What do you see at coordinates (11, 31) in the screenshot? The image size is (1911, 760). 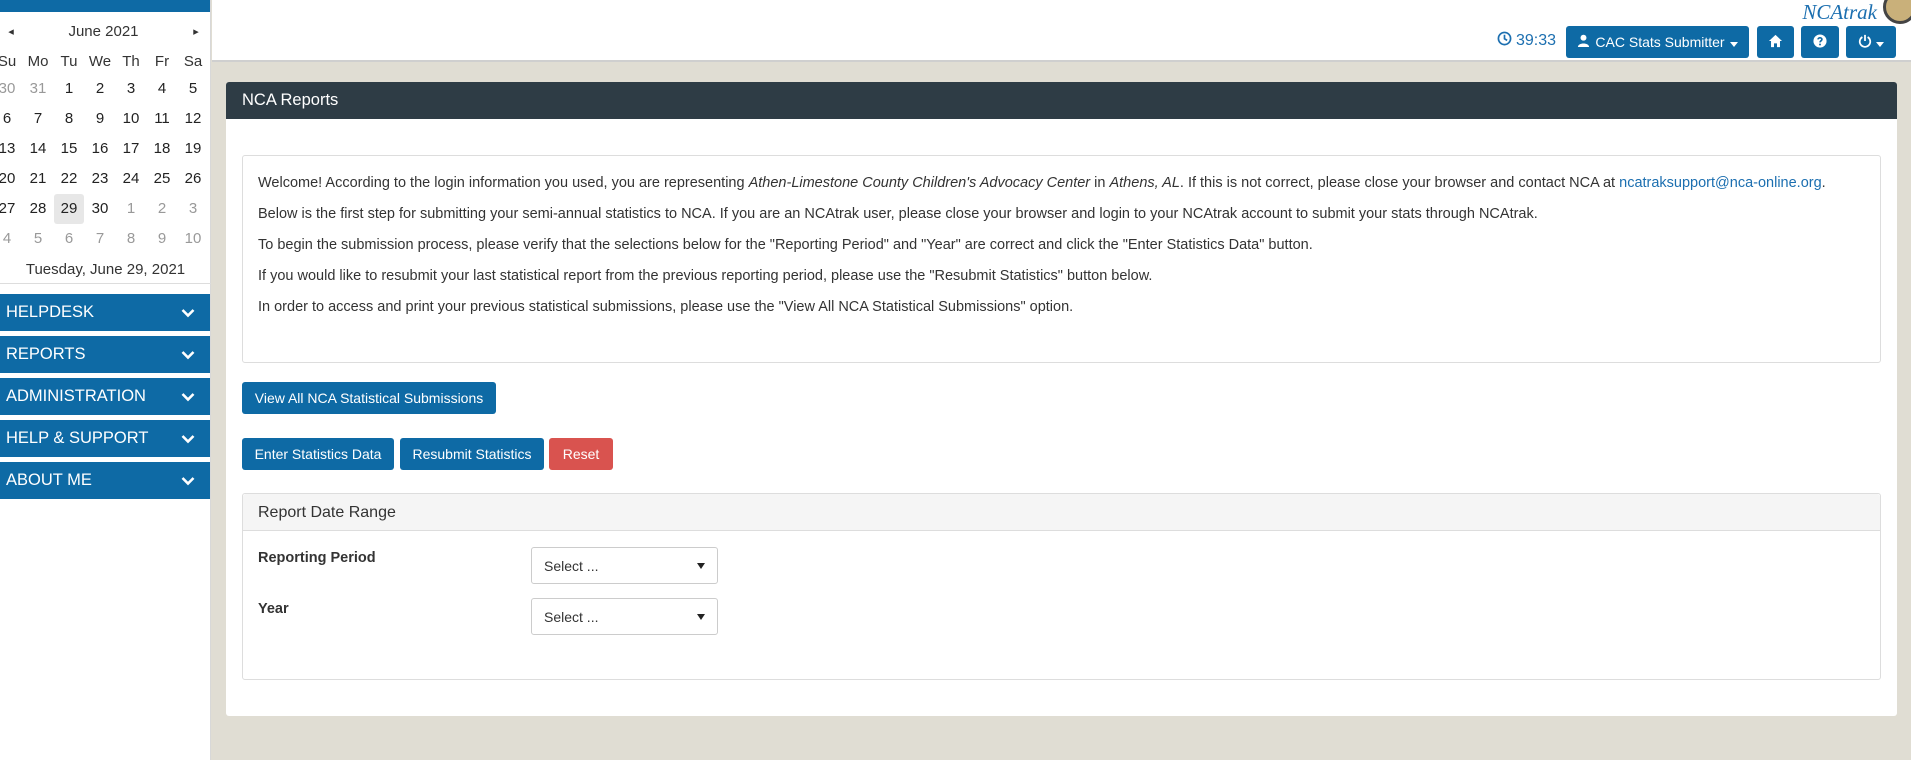 I see `calendar-prev-icon: ◂` at bounding box center [11, 31].